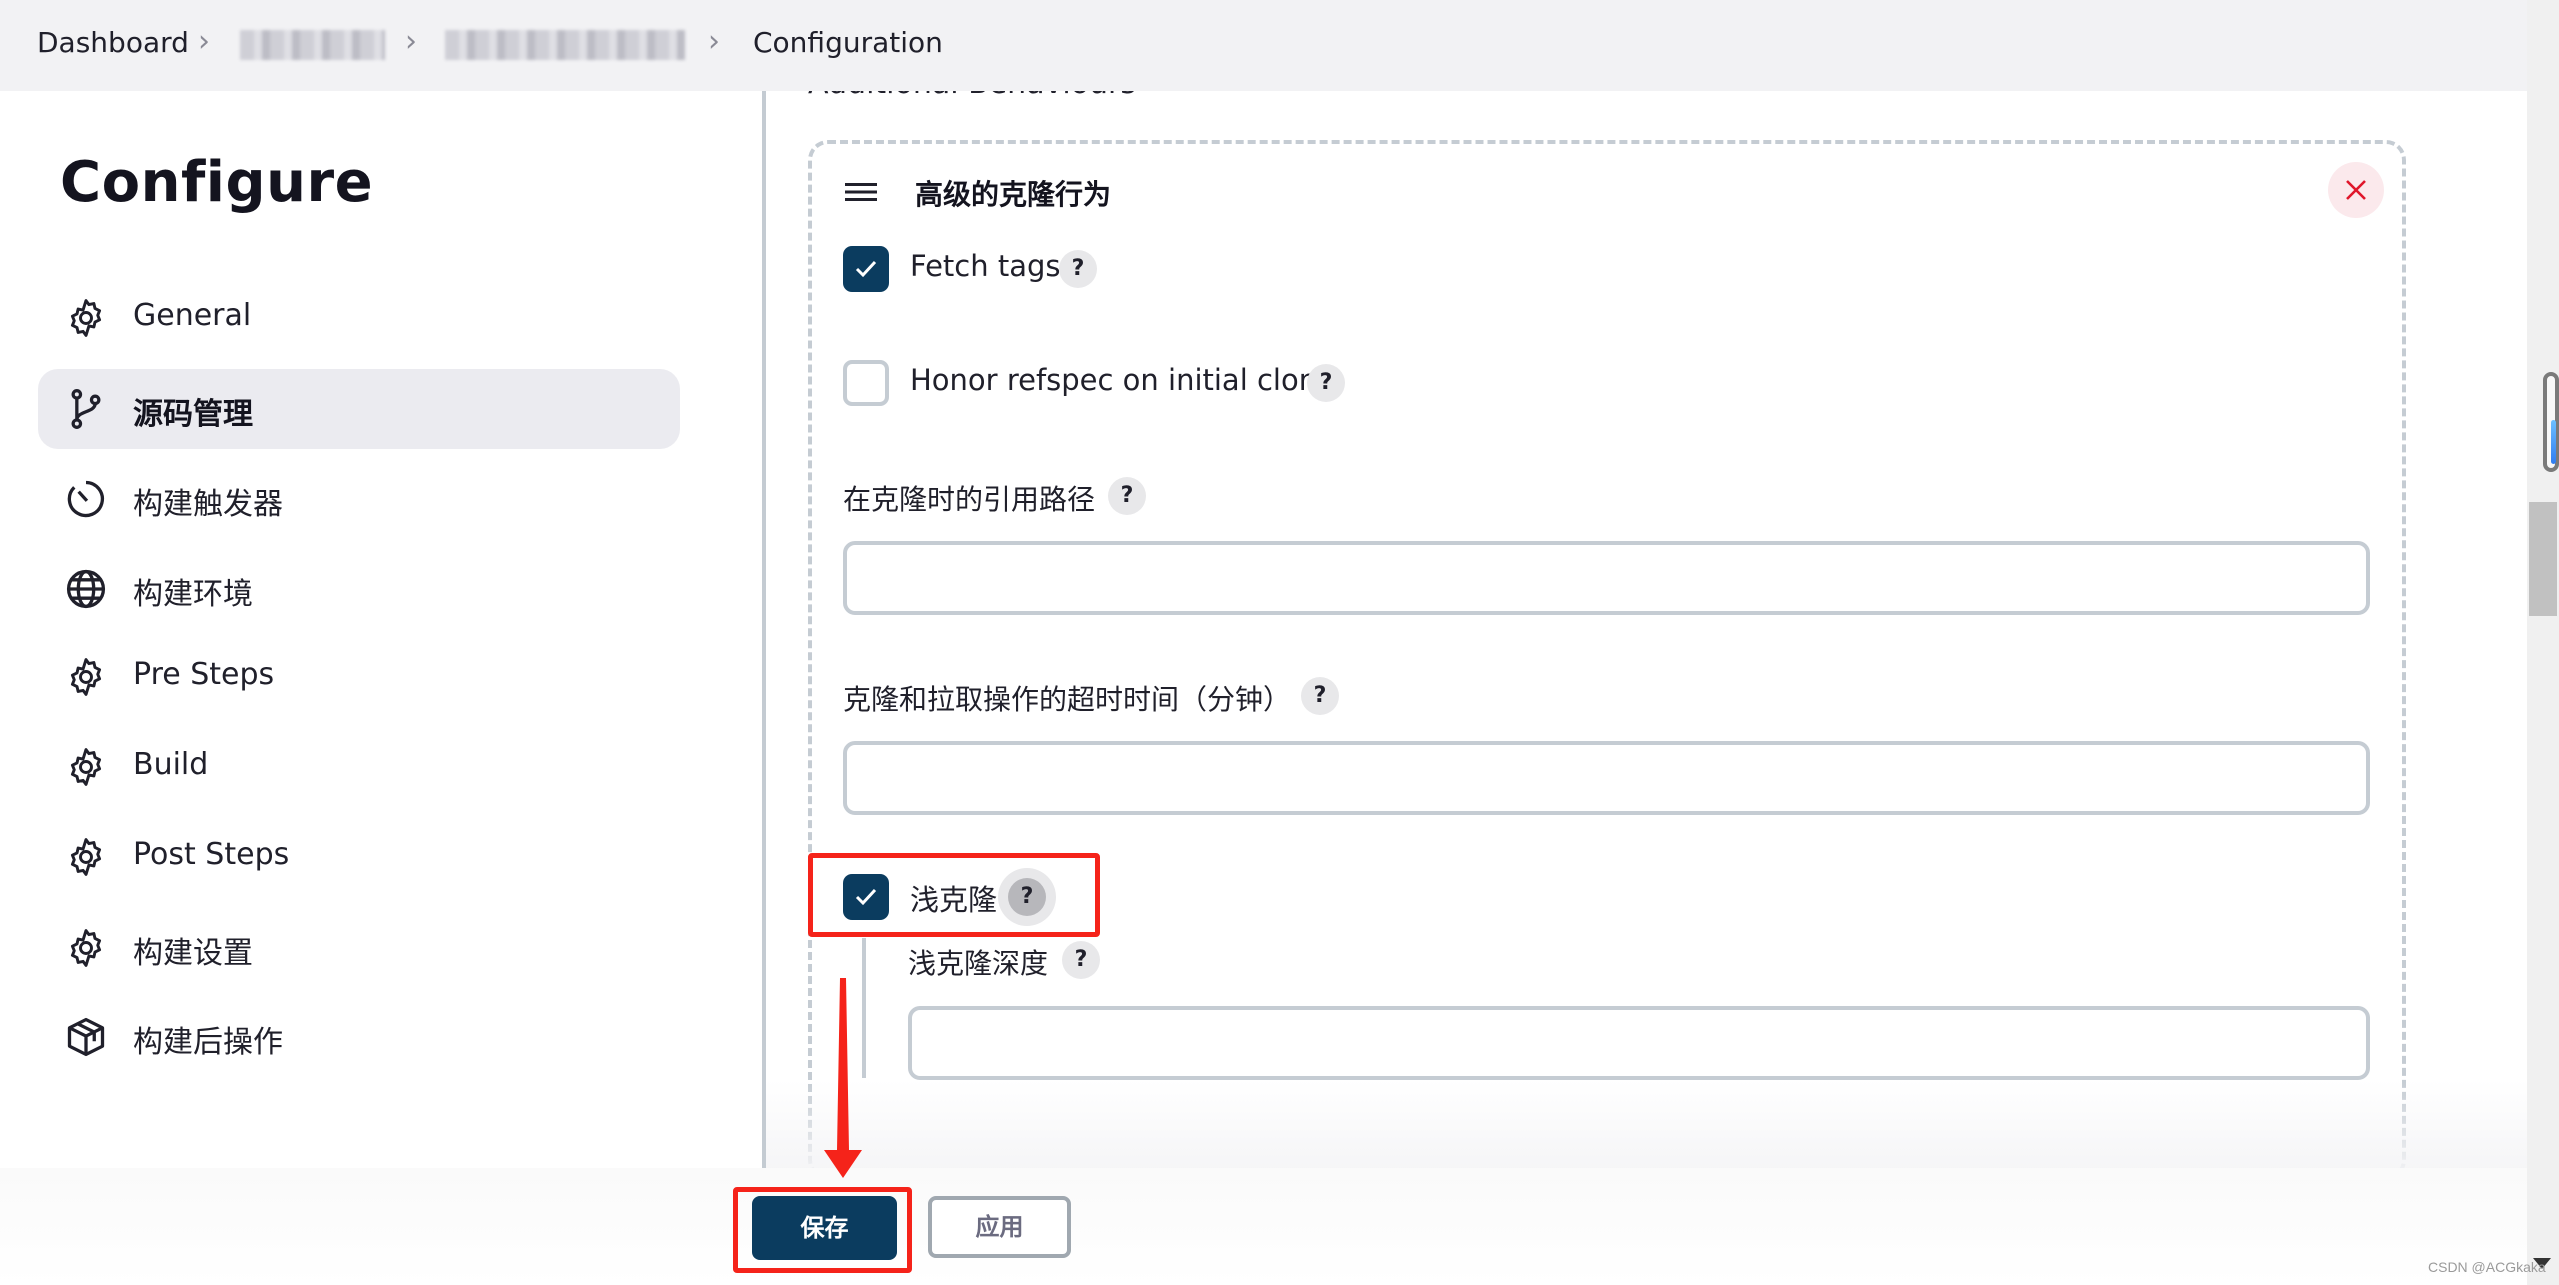  I want to click on apply-button: 应用, so click(999, 1227).